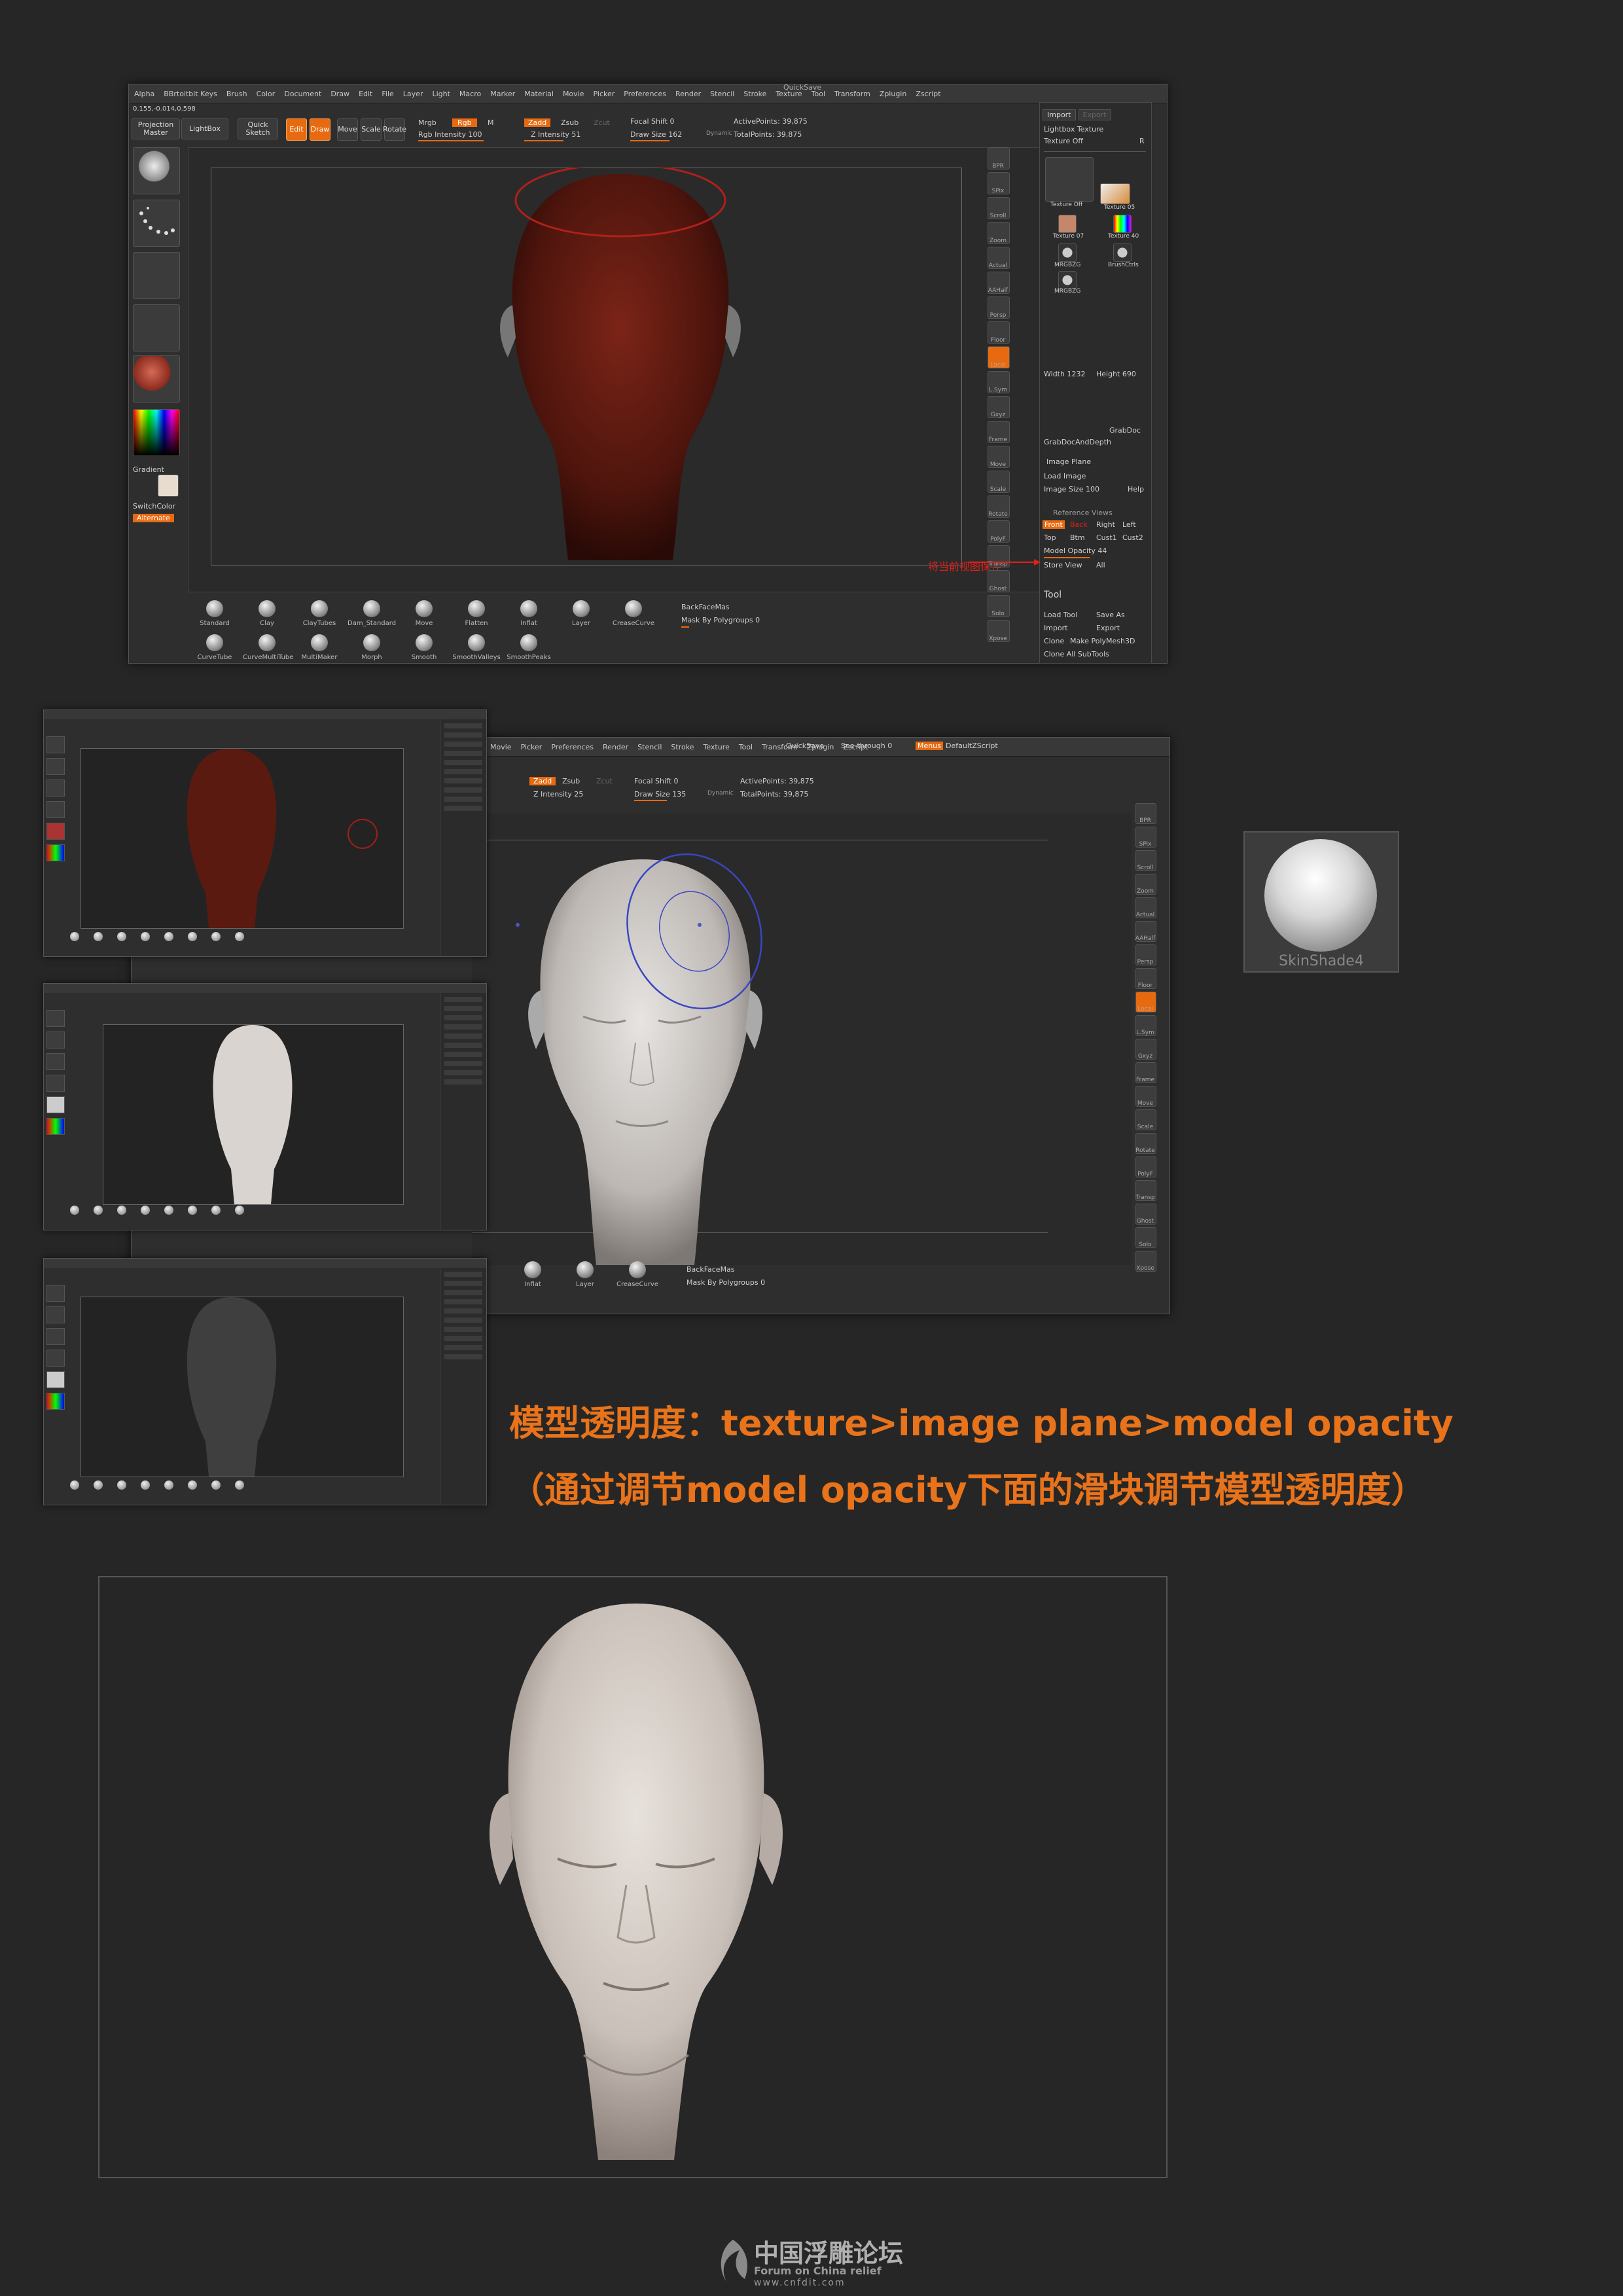 Image resolution: width=1623 pixels, height=2296 pixels. What do you see at coordinates (754, 94) in the screenshot?
I see `menu-item: Stroke` at bounding box center [754, 94].